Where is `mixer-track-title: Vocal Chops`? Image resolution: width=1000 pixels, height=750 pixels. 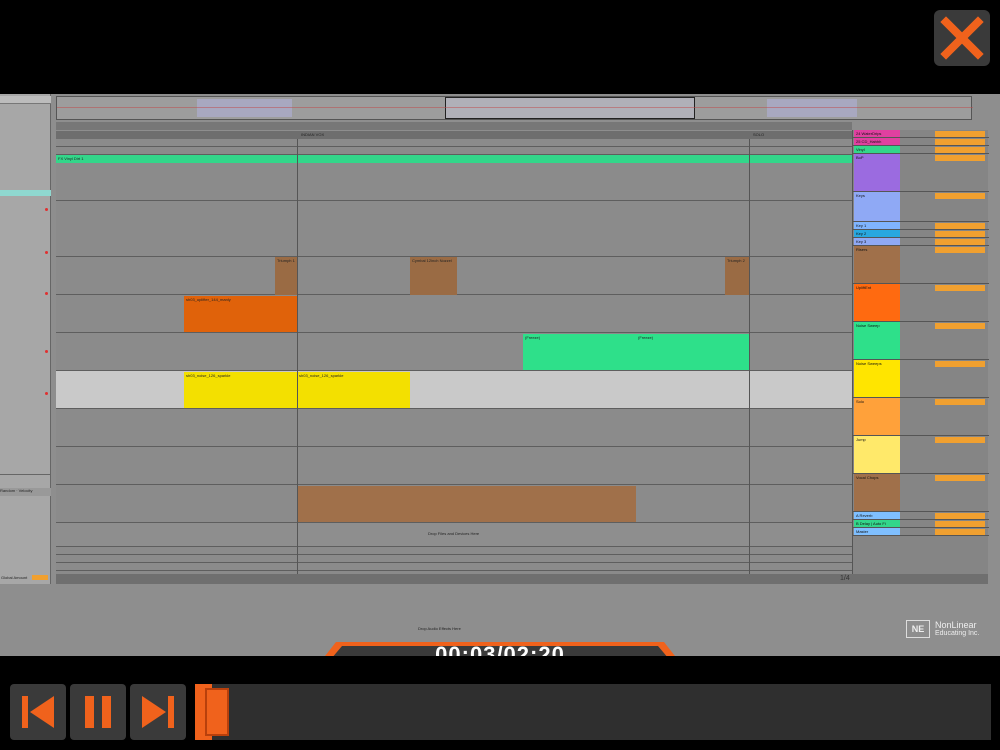 mixer-track-title: Vocal Chops is located at coordinates (877, 492).